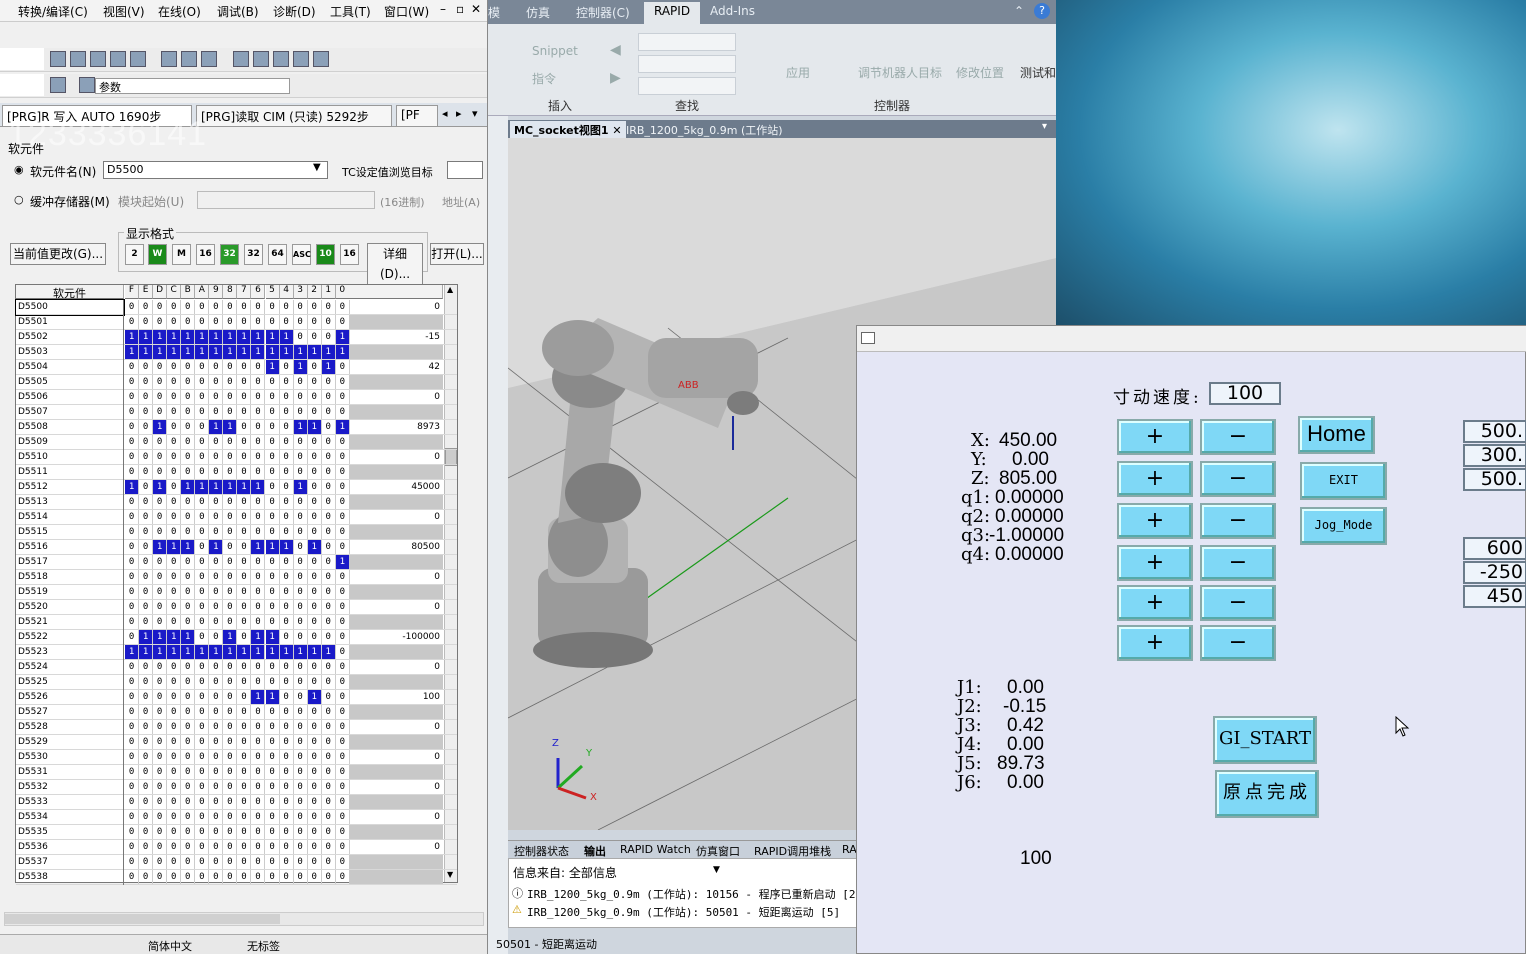 This screenshot has width=1526, height=954. I want to click on right-input-4: 600, so click(1494, 548).